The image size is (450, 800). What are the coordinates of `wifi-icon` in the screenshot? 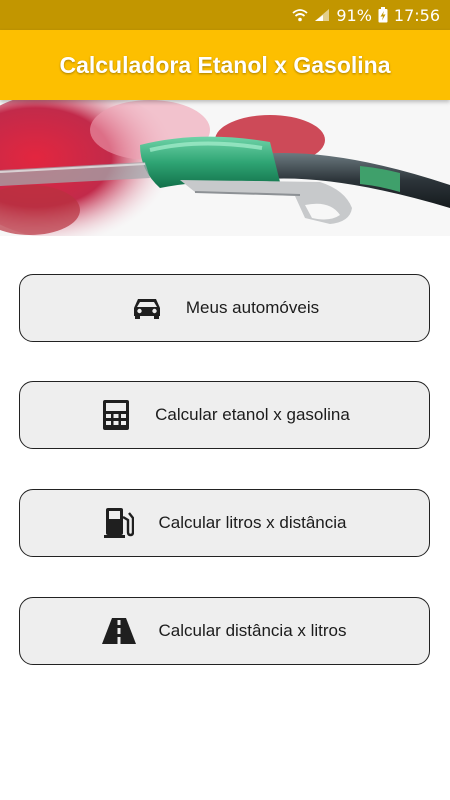 It's located at (300, 15).